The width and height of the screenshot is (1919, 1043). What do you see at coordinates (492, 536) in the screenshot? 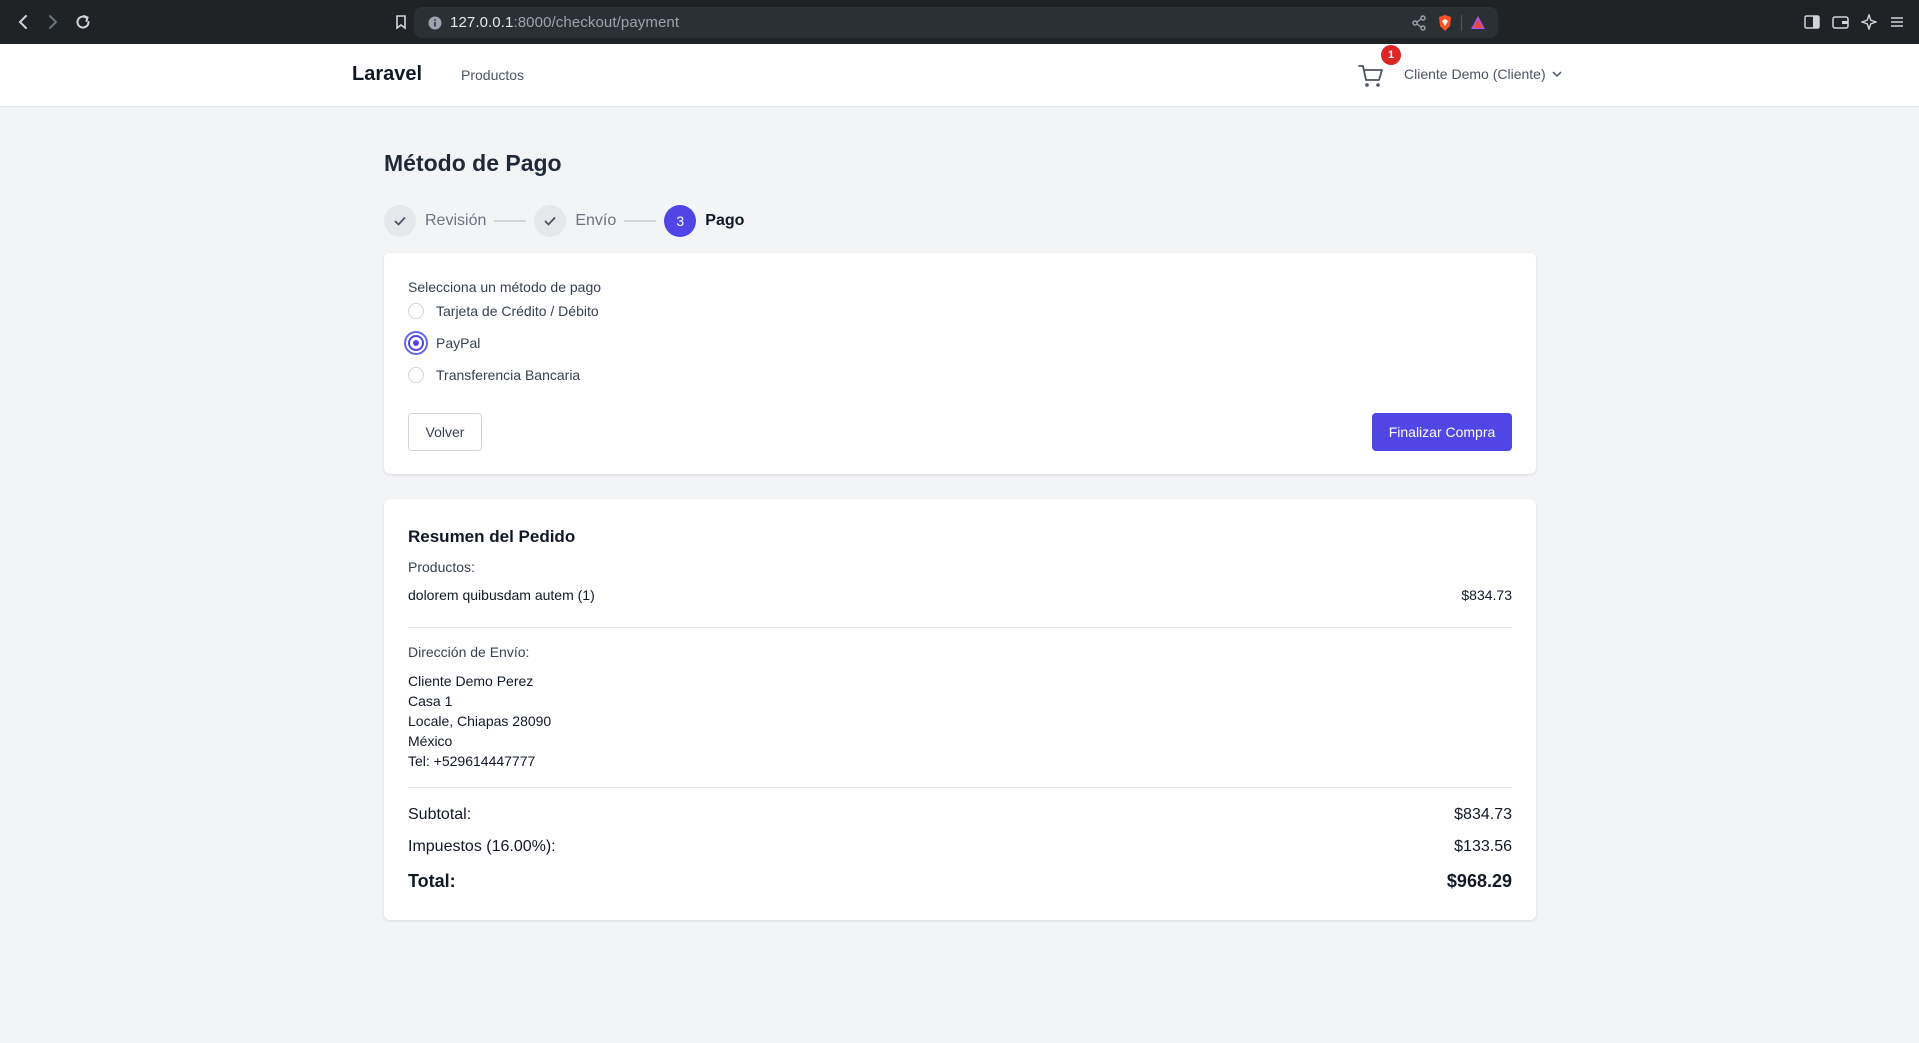
I see `order-summary-title: Resumen del Pedido` at bounding box center [492, 536].